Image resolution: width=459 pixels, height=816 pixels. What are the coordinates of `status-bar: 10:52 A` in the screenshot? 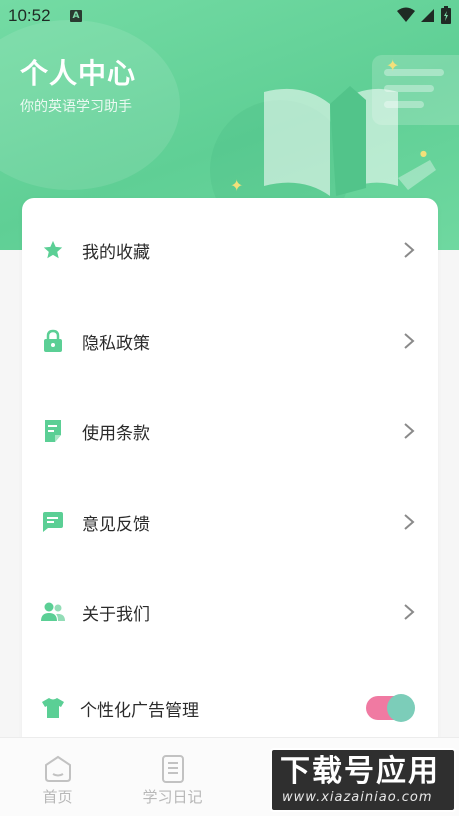 It's located at (229, 17).